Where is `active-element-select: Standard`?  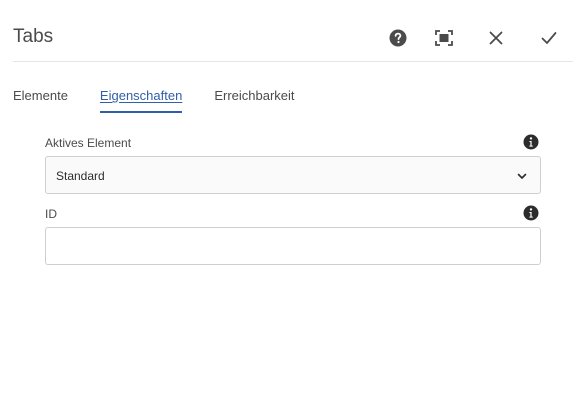
active-element-select: Standard is located at coordinates (293, 175).